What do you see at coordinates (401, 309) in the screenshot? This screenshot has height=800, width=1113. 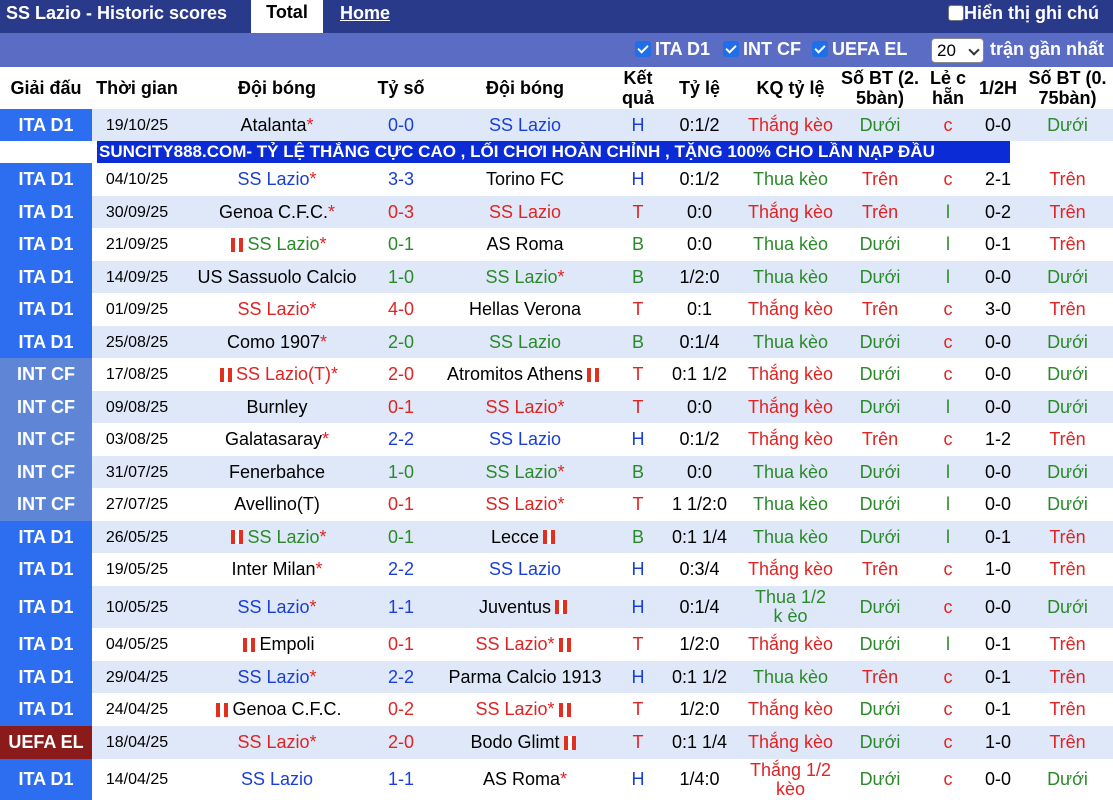 I see `score-cell: 4-0` at bounding box center [401, 309].